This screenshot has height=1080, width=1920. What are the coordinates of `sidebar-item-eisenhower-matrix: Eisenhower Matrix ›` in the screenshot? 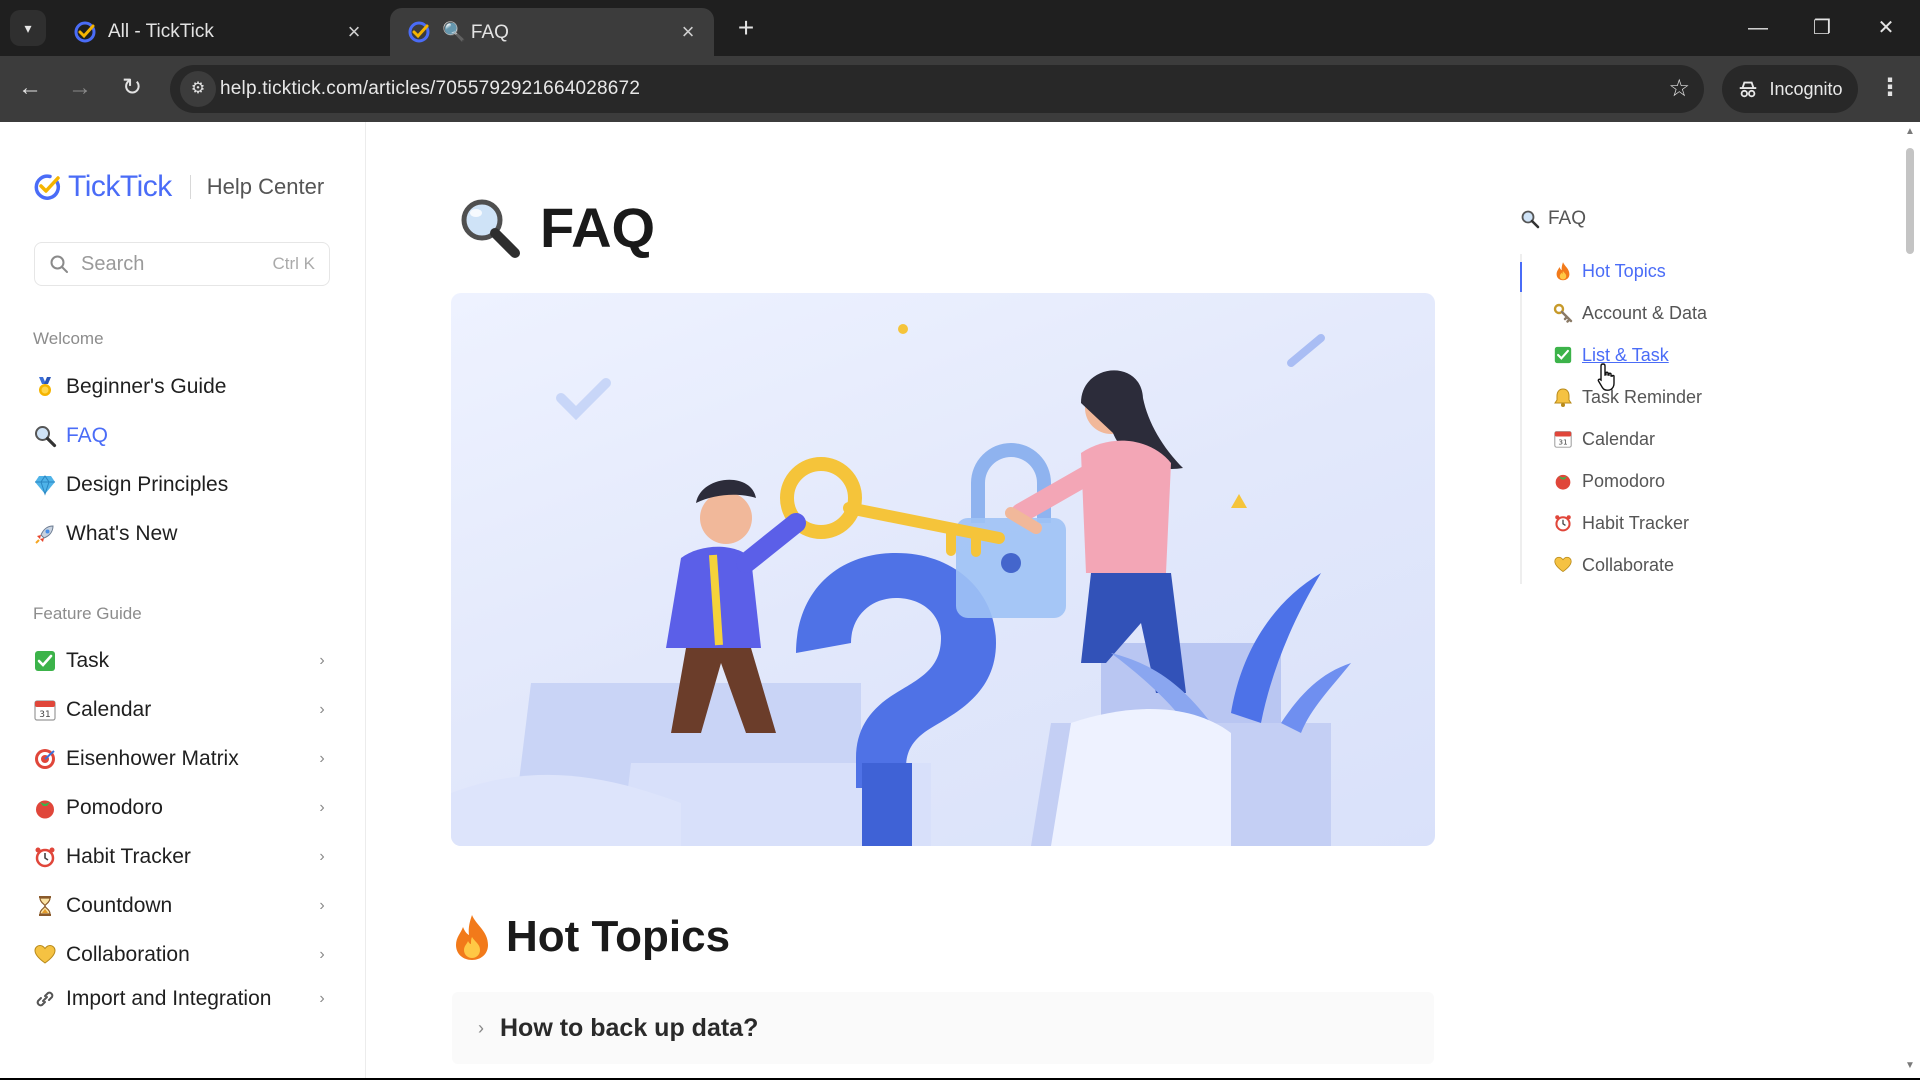 It's located at (182, 759).